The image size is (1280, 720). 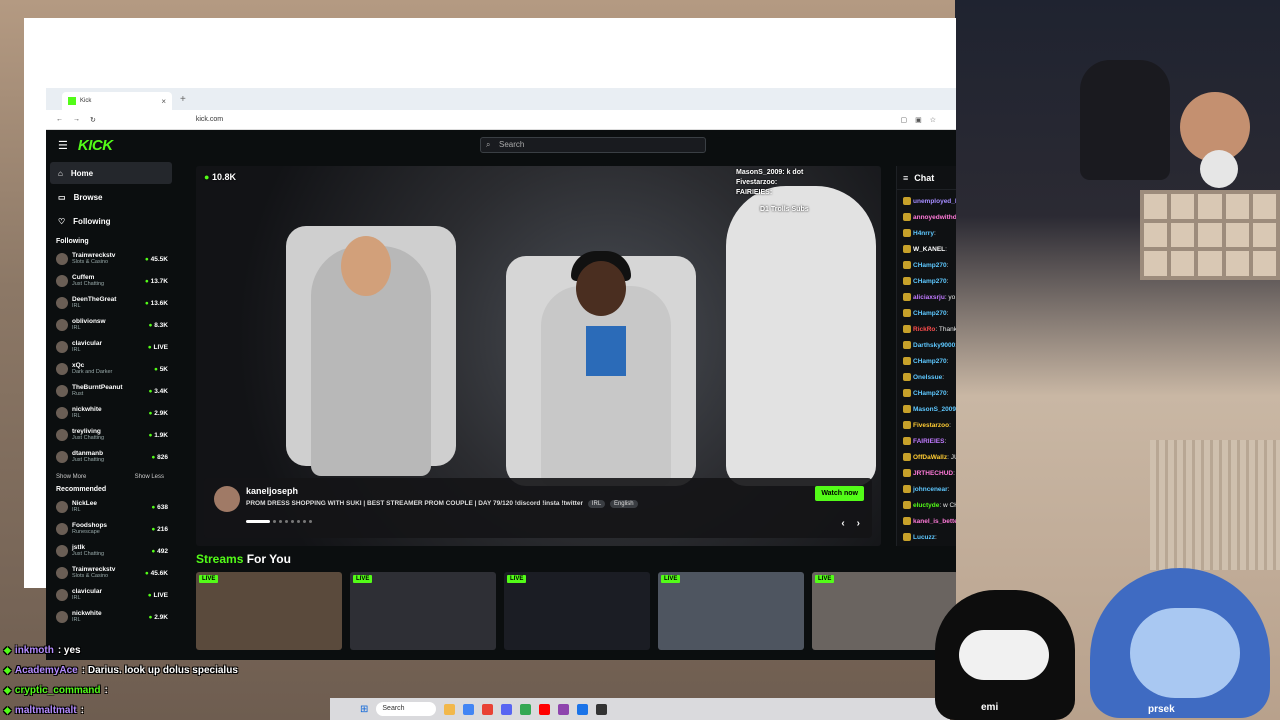 What do you see at coordinates (7, 649) in the screenshot?
I see `chat-badge-icon: ◆` at bounding box center [7, 649].